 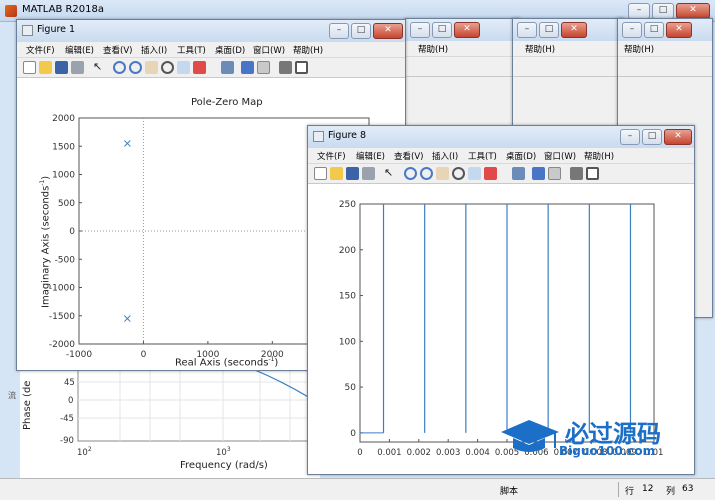 I want to click on status-bar: 脚本 行 12 列 63, so click(x=357, y=489).